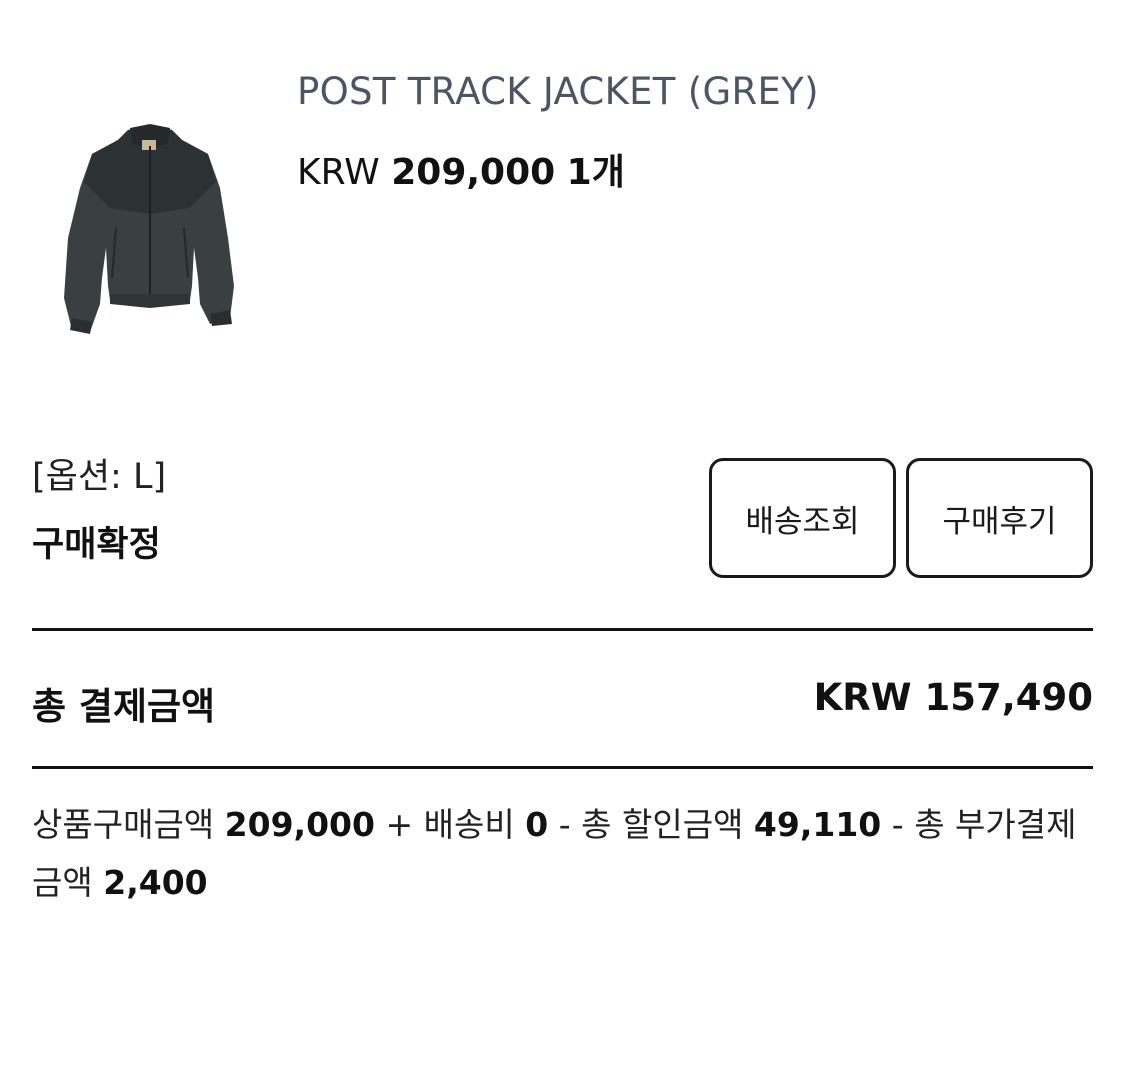  What do you see at coordinates (469, 824) in the screenshot?
I see `shipping-fee-label: 배송비` at bounding box center [469, 824].